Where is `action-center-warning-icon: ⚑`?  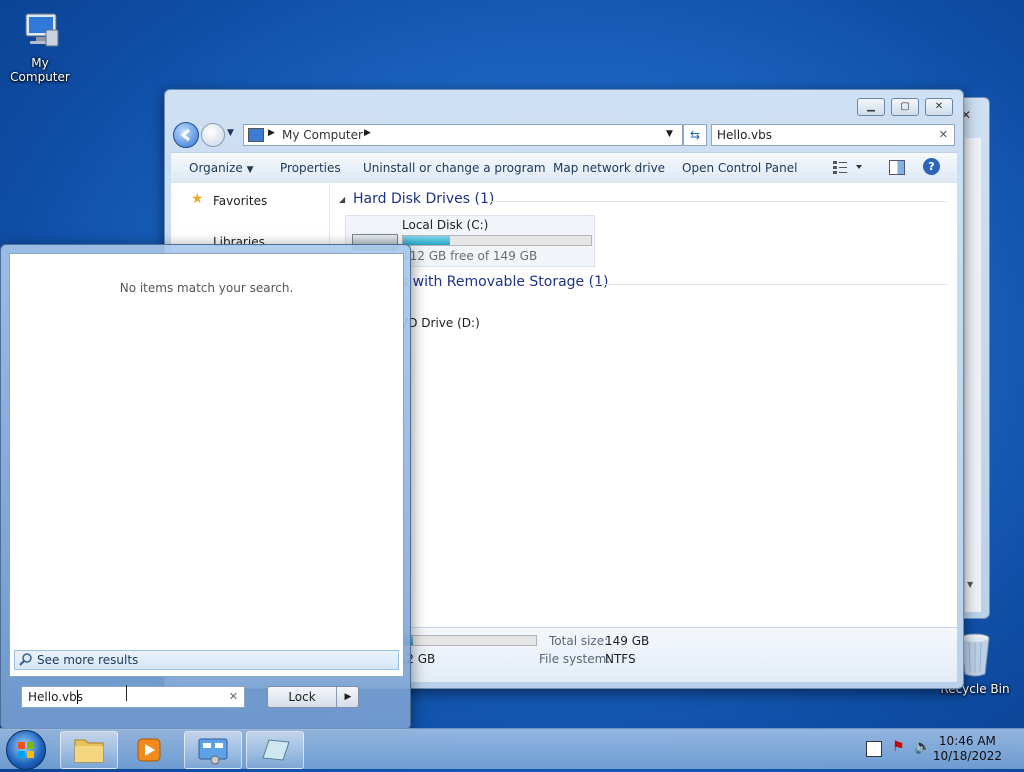 action-center-warning-icon: ⚑ is located at coordinates (898, 747).